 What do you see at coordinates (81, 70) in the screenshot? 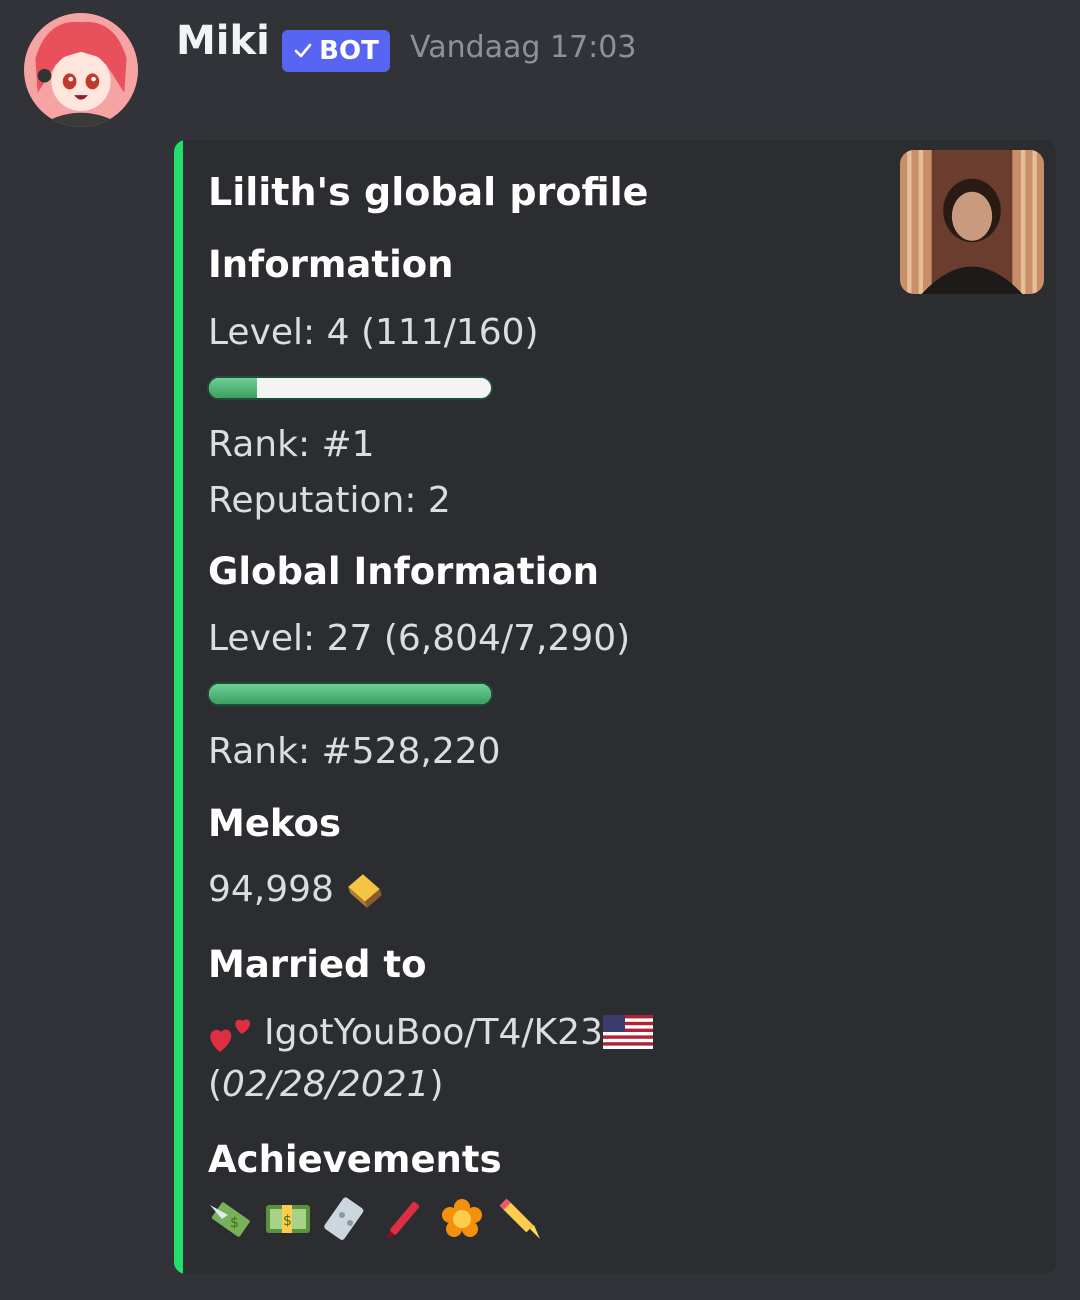
I see `bot-avatar` at bounding box center [81, 70].